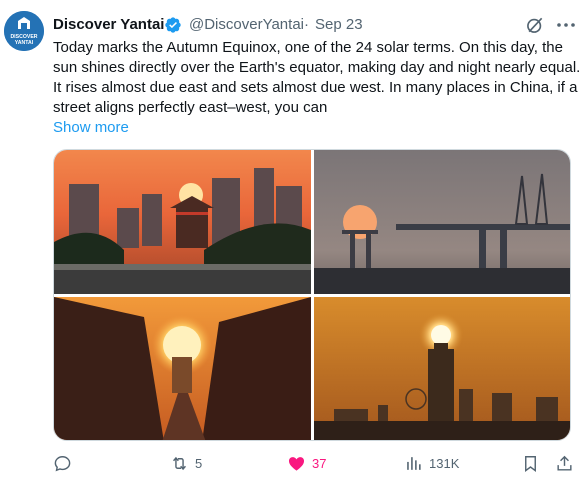 The image size is (588, 481). I want to click on reply-icon, so click(62, 463).